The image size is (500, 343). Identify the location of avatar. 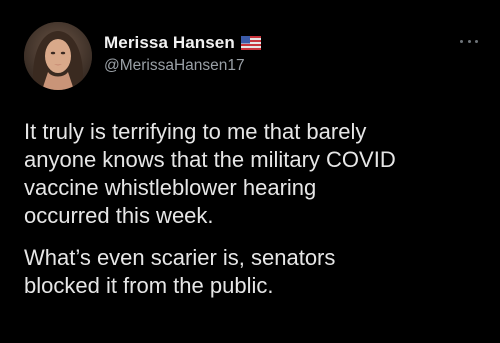
(58, 56).